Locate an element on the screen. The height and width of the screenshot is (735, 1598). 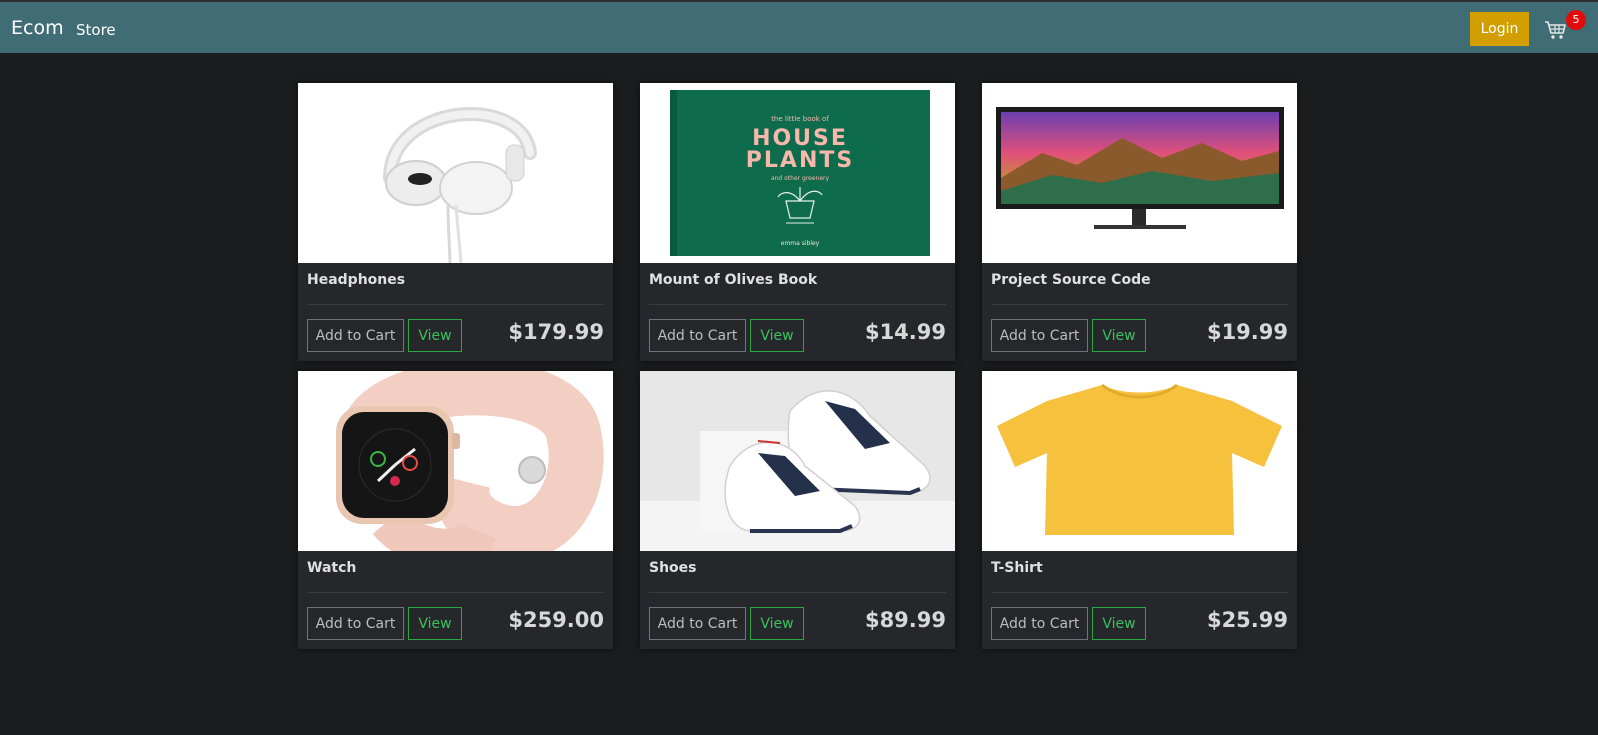
product-card: Headphones Add to Cart View $179.99 is located at coordinates (455, 222).